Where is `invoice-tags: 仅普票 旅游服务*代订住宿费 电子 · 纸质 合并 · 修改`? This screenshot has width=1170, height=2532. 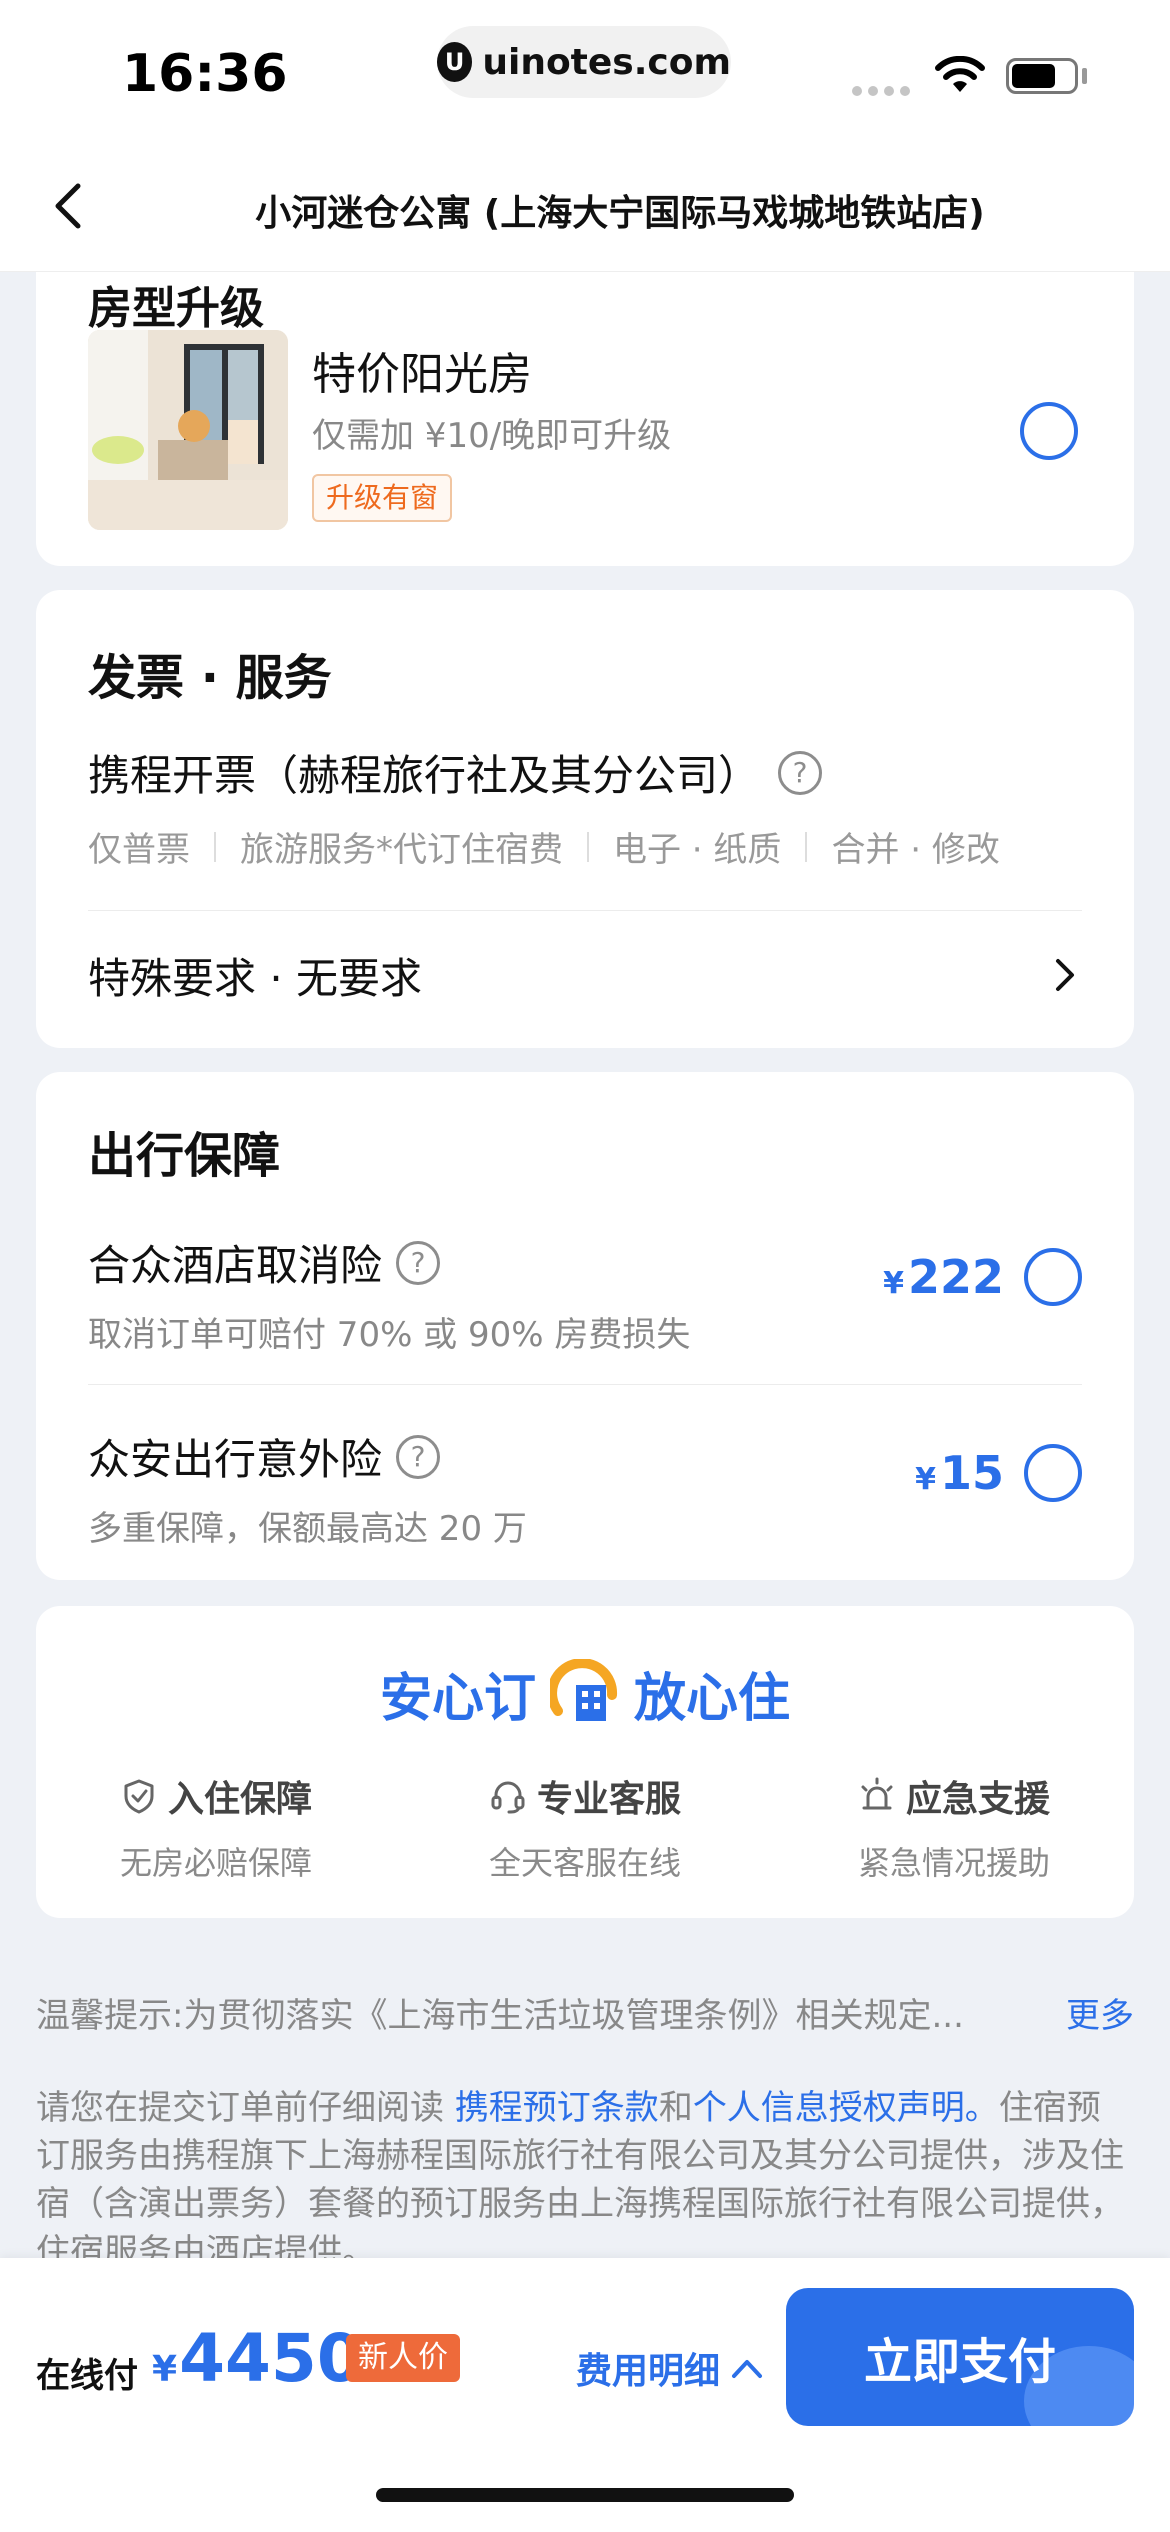 invoice-tags: 仅普票 旅游服务*代订住宿费 电子 · 纸质 合并 · 修改 is located at coordinates (544, 846).